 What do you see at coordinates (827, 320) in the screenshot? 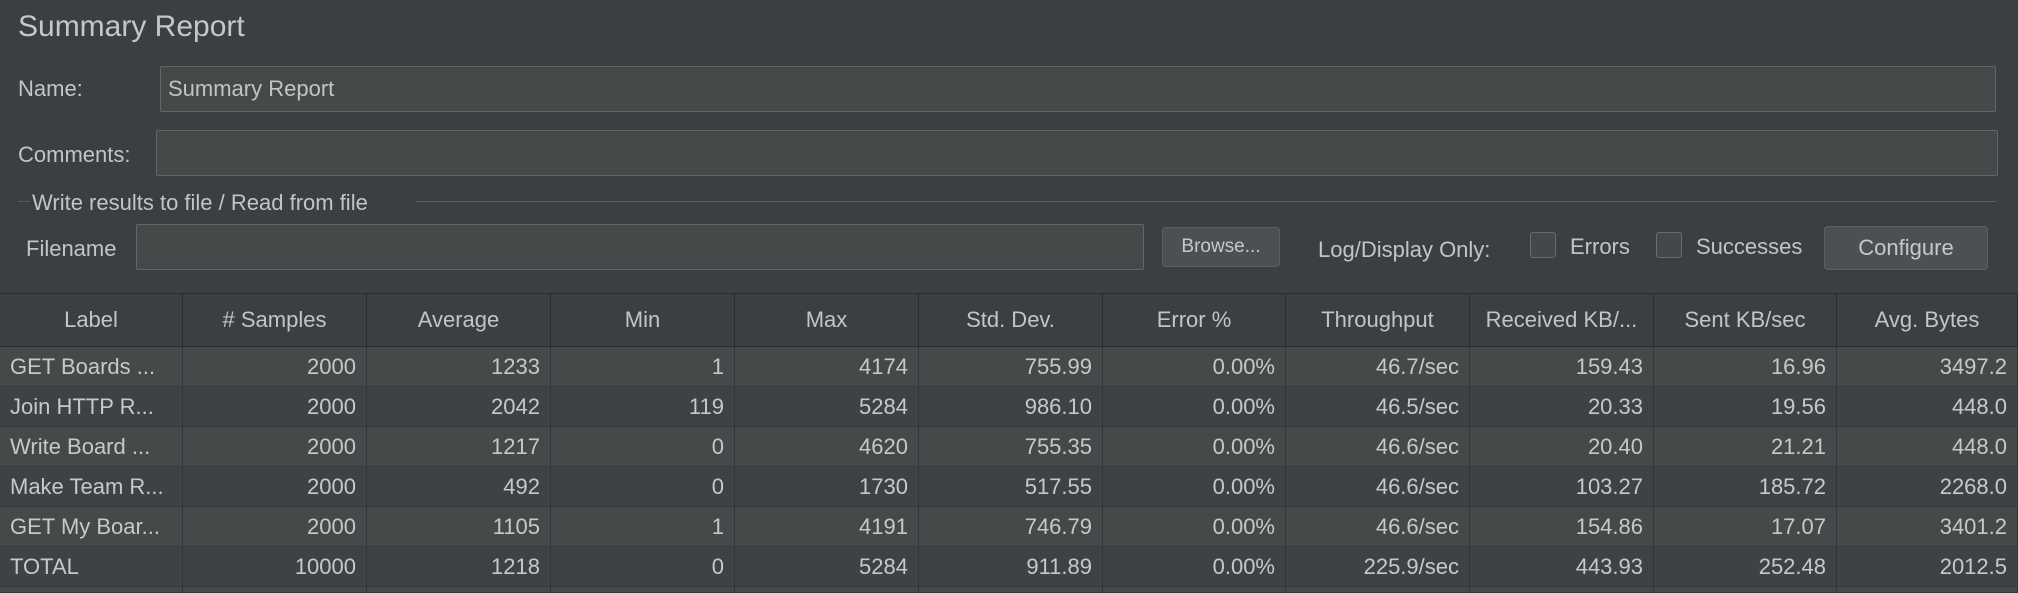
I see `column-header: Max` at bounding box center [827, 320].